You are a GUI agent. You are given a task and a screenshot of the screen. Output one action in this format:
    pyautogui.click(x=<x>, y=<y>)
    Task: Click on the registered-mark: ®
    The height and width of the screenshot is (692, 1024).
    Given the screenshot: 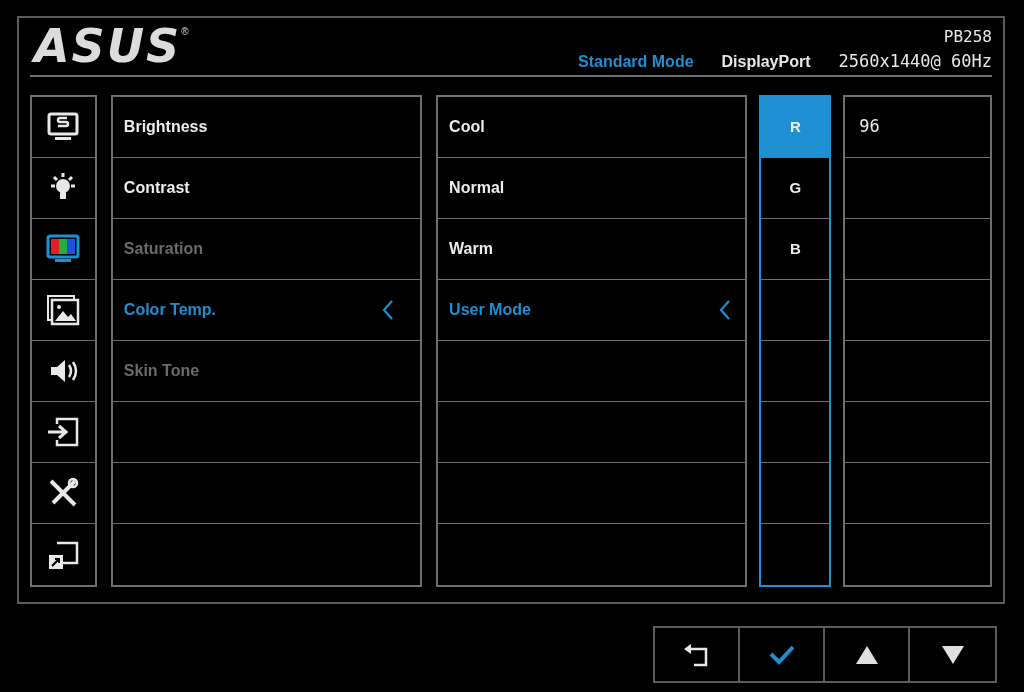 What is the action you would take?
    pyautogui.click(x=185, y=31)
    